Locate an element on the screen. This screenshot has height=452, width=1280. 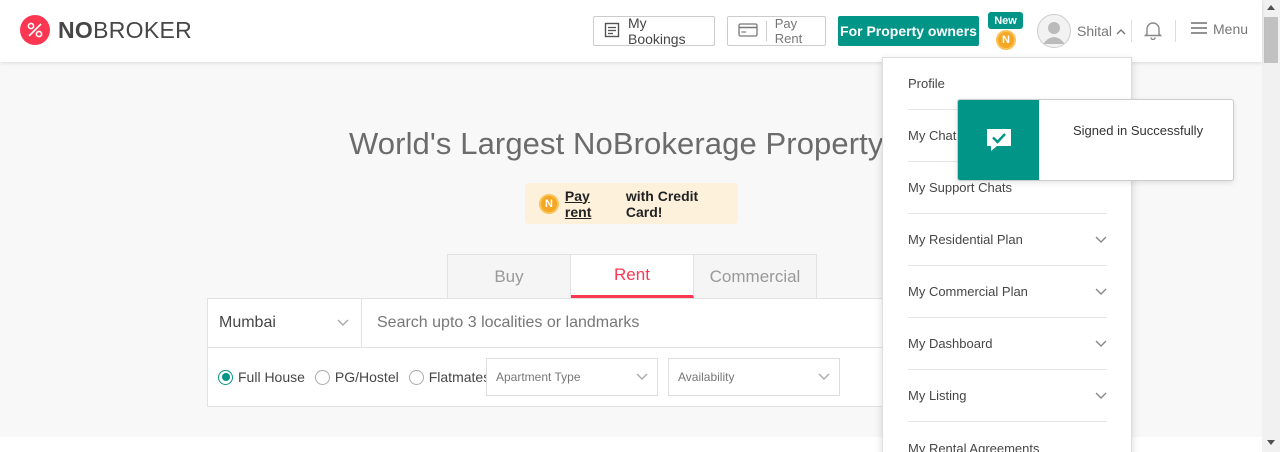
radio-pg-hostel: PG/Hostel is located at coordinates (356, 377).